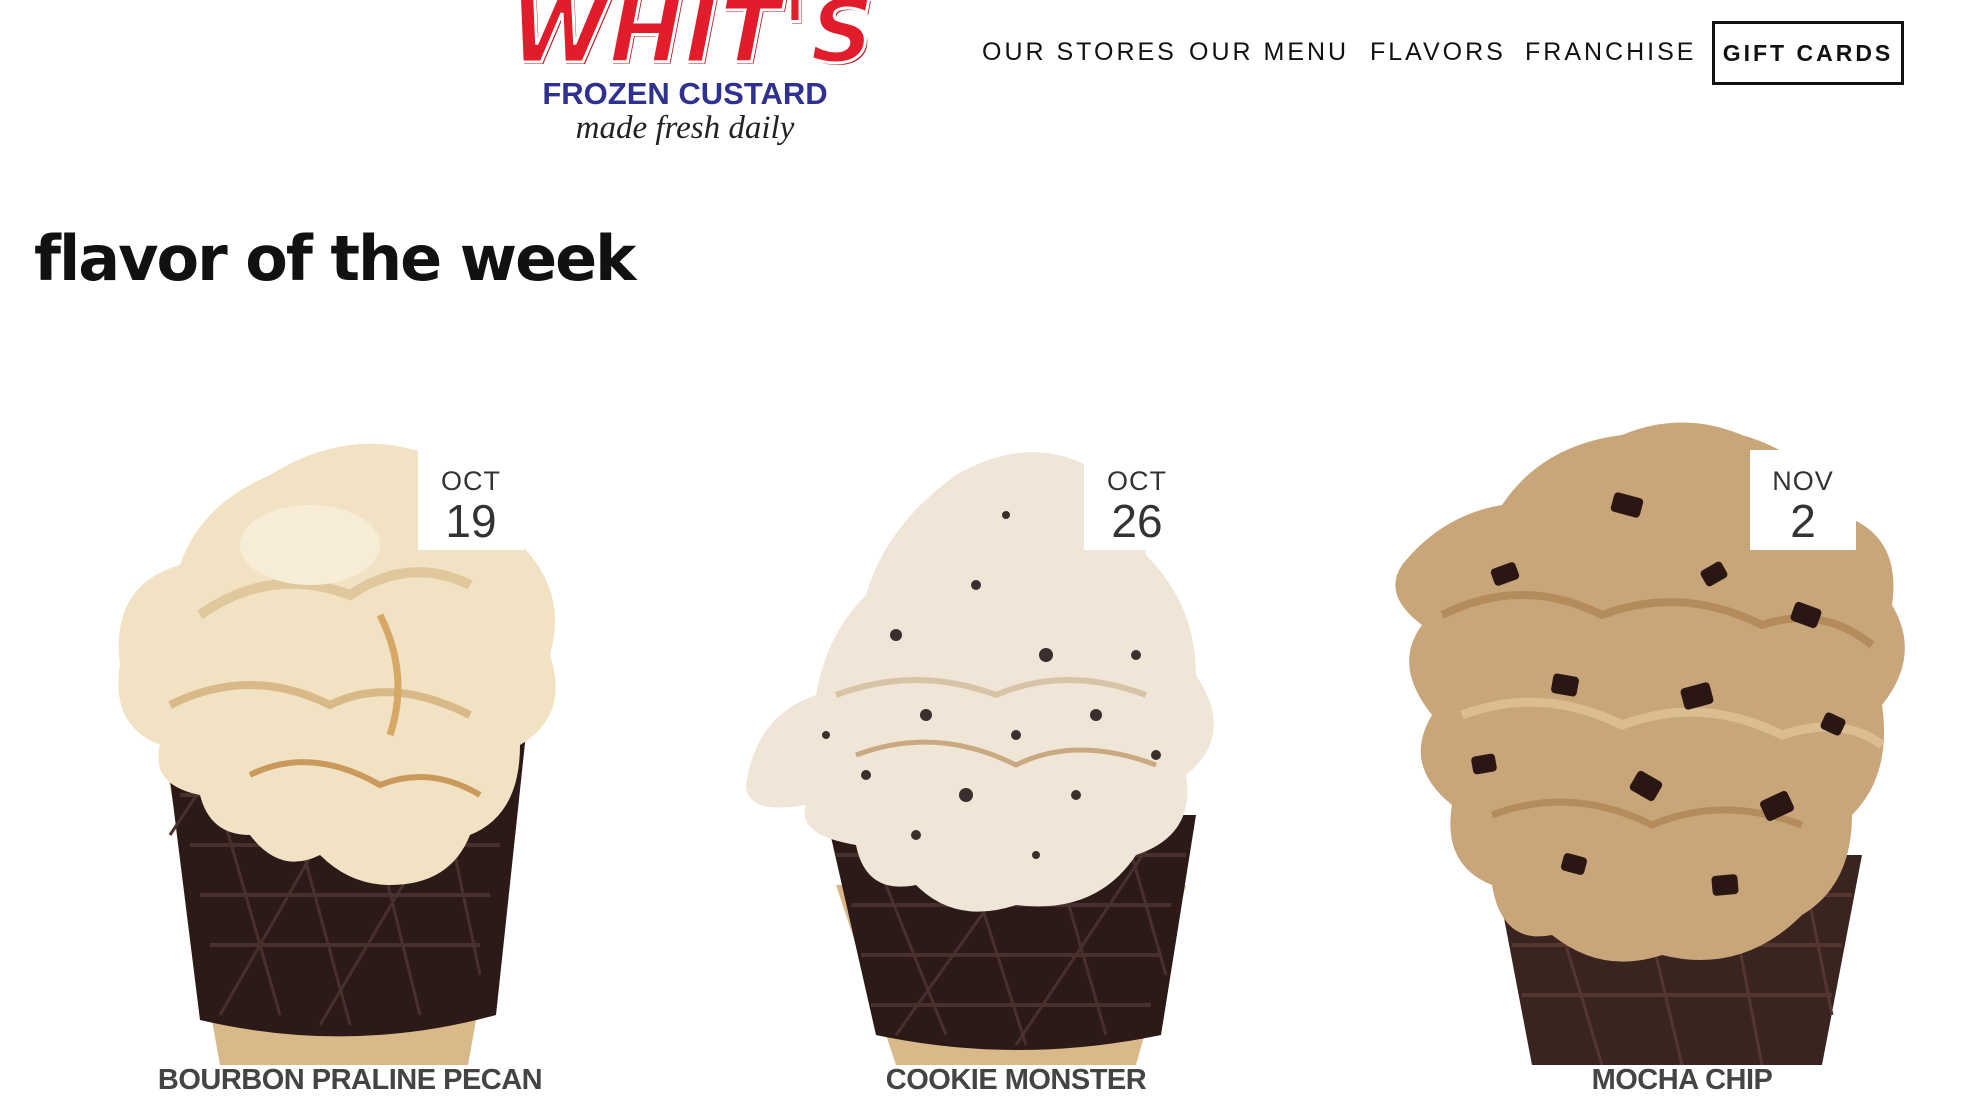 This screenshot has height=1106, width=1966. What do you see at coordinates (1803, 521) in the screenshot?
I see `date-day: 2` at bounding box center [1803, 521].